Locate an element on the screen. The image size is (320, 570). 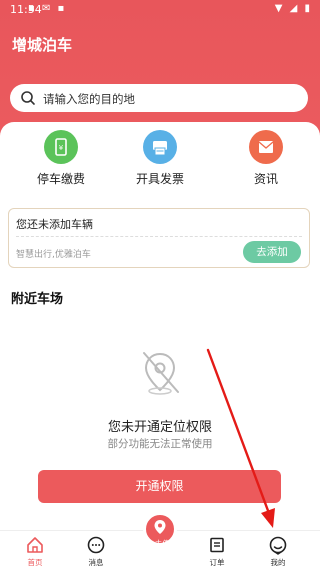
search-bar: 请输入您的目的地 is located at coordinates (159, 98).